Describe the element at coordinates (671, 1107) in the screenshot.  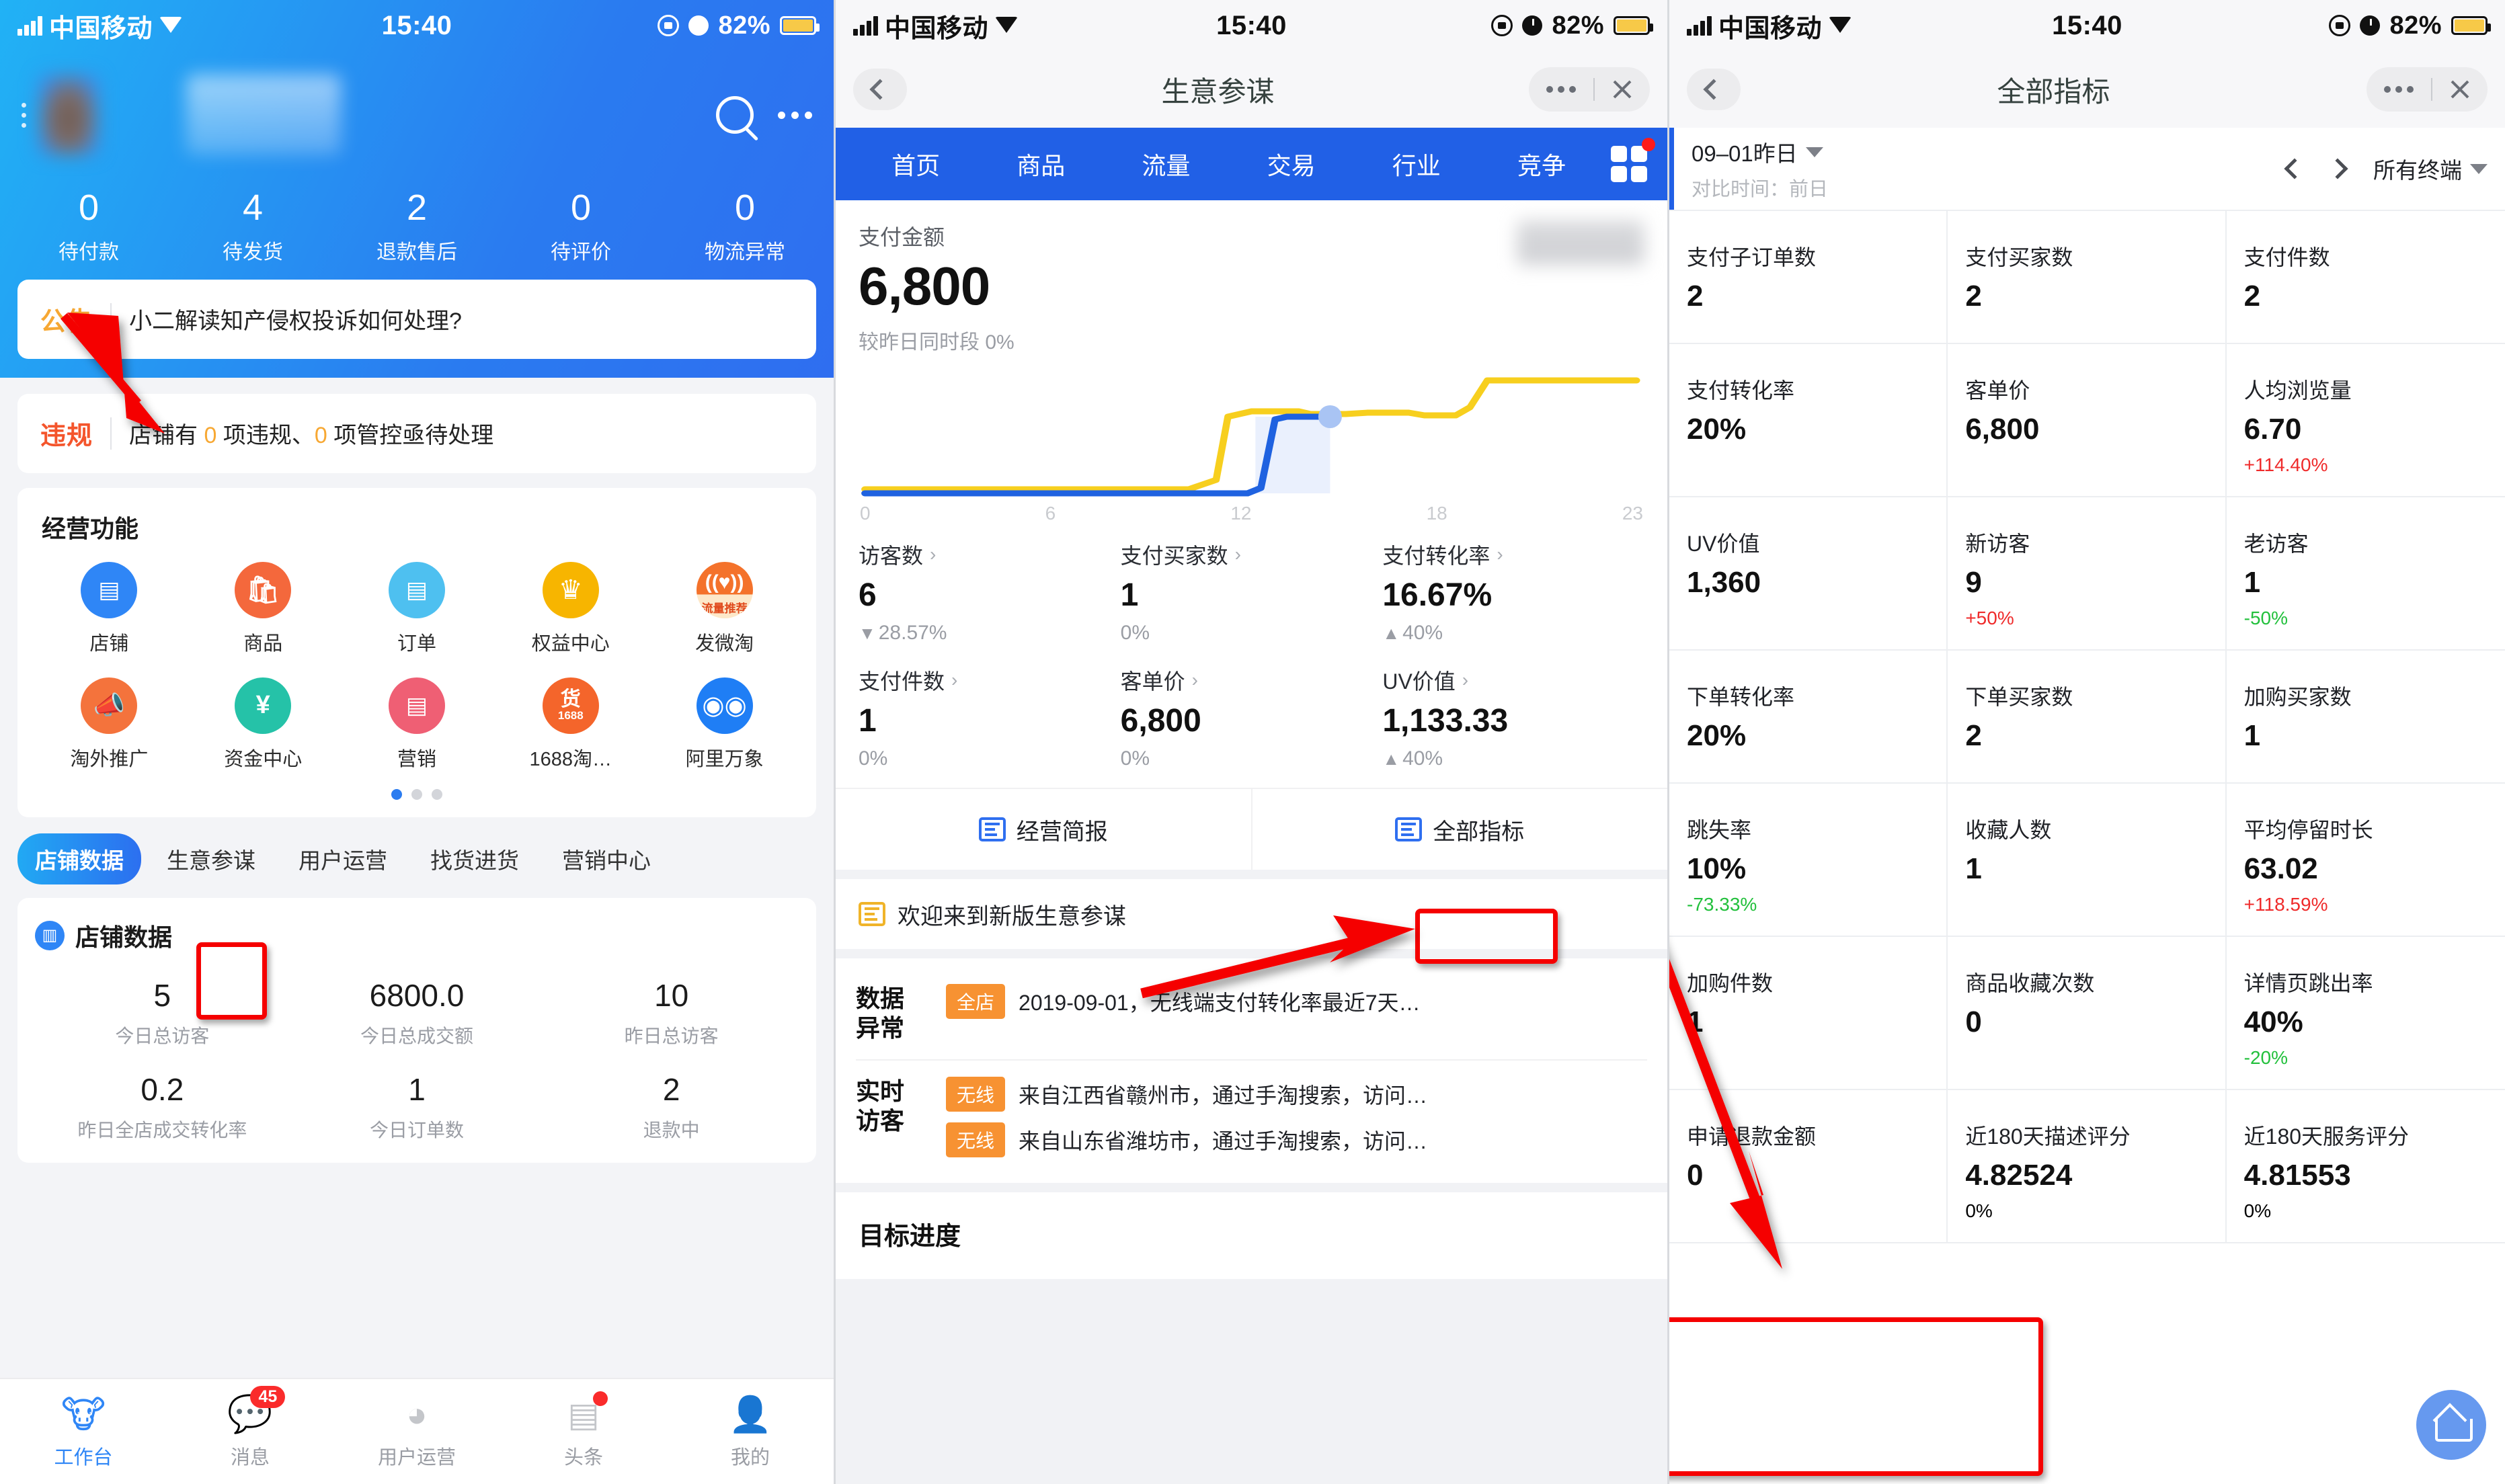
I see `shop-metric: 2 退款中` at that location.